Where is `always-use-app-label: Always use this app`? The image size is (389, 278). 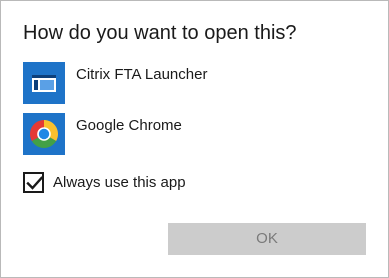
always-use-app-label: Always use this app is located at coordinates (119, 182).